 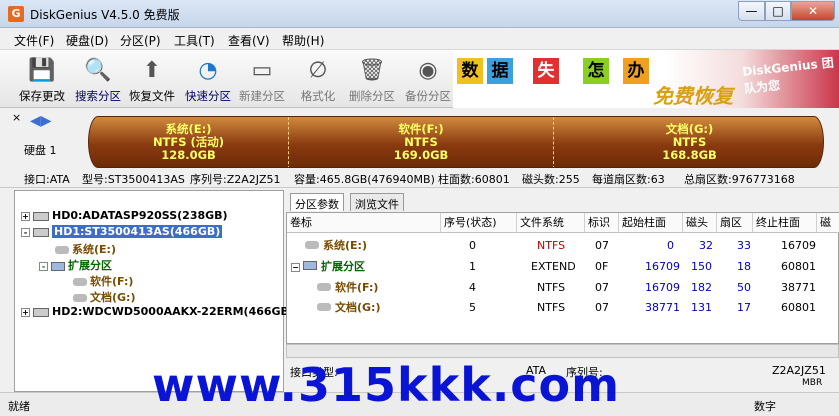 I want to click on cell-sector: 17, so click(x=744, y=307).